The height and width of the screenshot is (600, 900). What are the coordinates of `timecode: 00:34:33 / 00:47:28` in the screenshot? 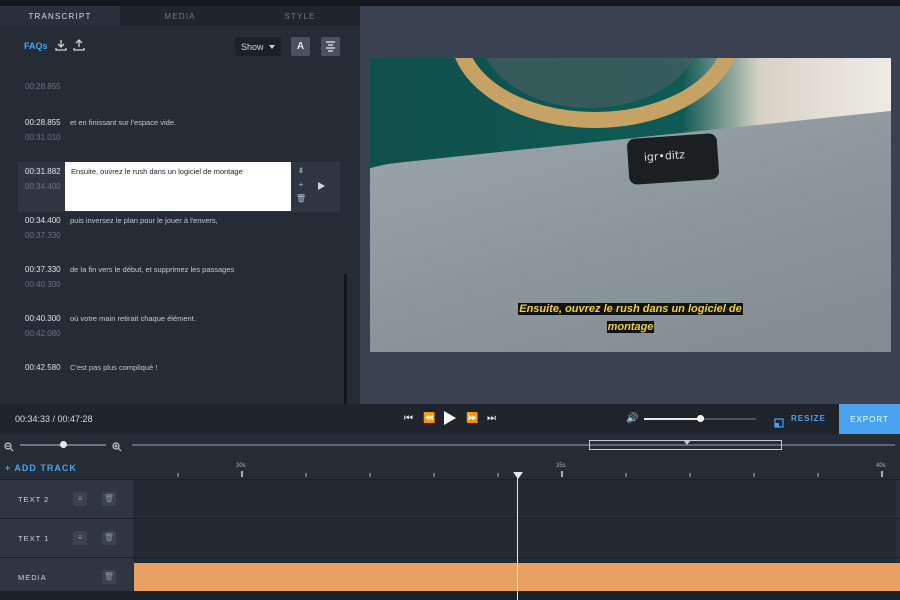 It's located at (54, 419).